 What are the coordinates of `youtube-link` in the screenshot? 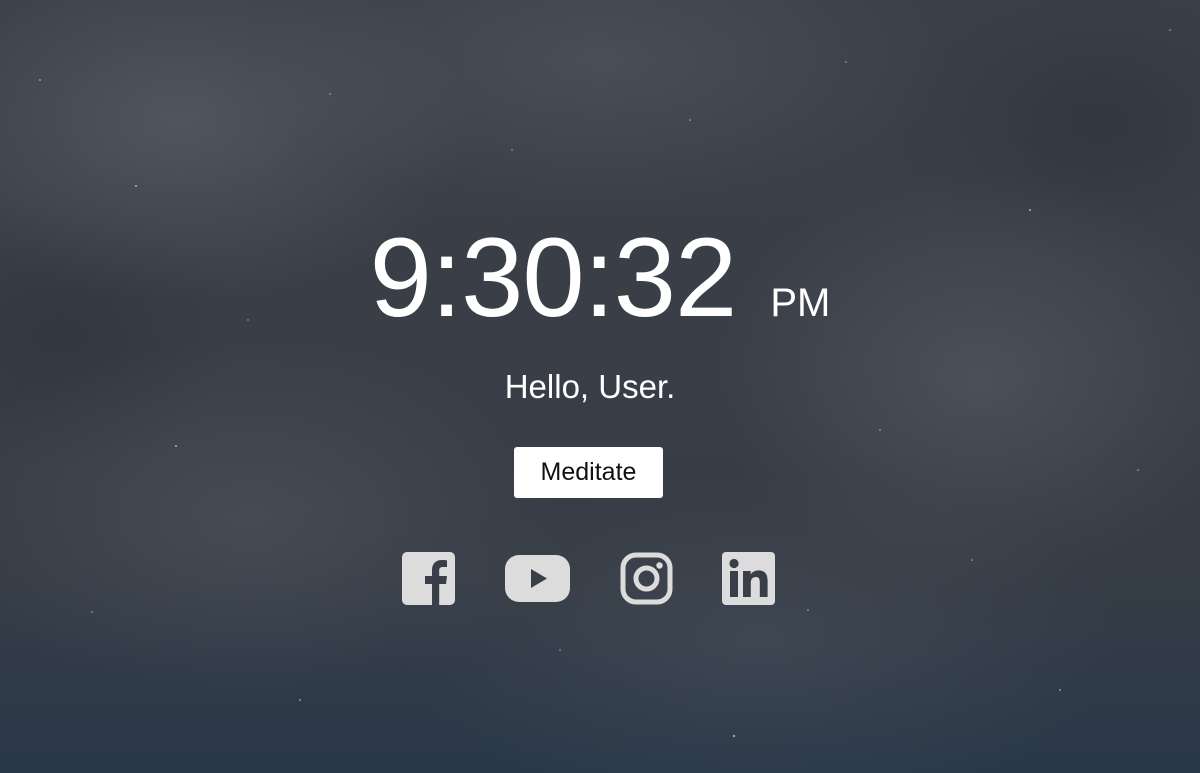 It's located at (537, 578).